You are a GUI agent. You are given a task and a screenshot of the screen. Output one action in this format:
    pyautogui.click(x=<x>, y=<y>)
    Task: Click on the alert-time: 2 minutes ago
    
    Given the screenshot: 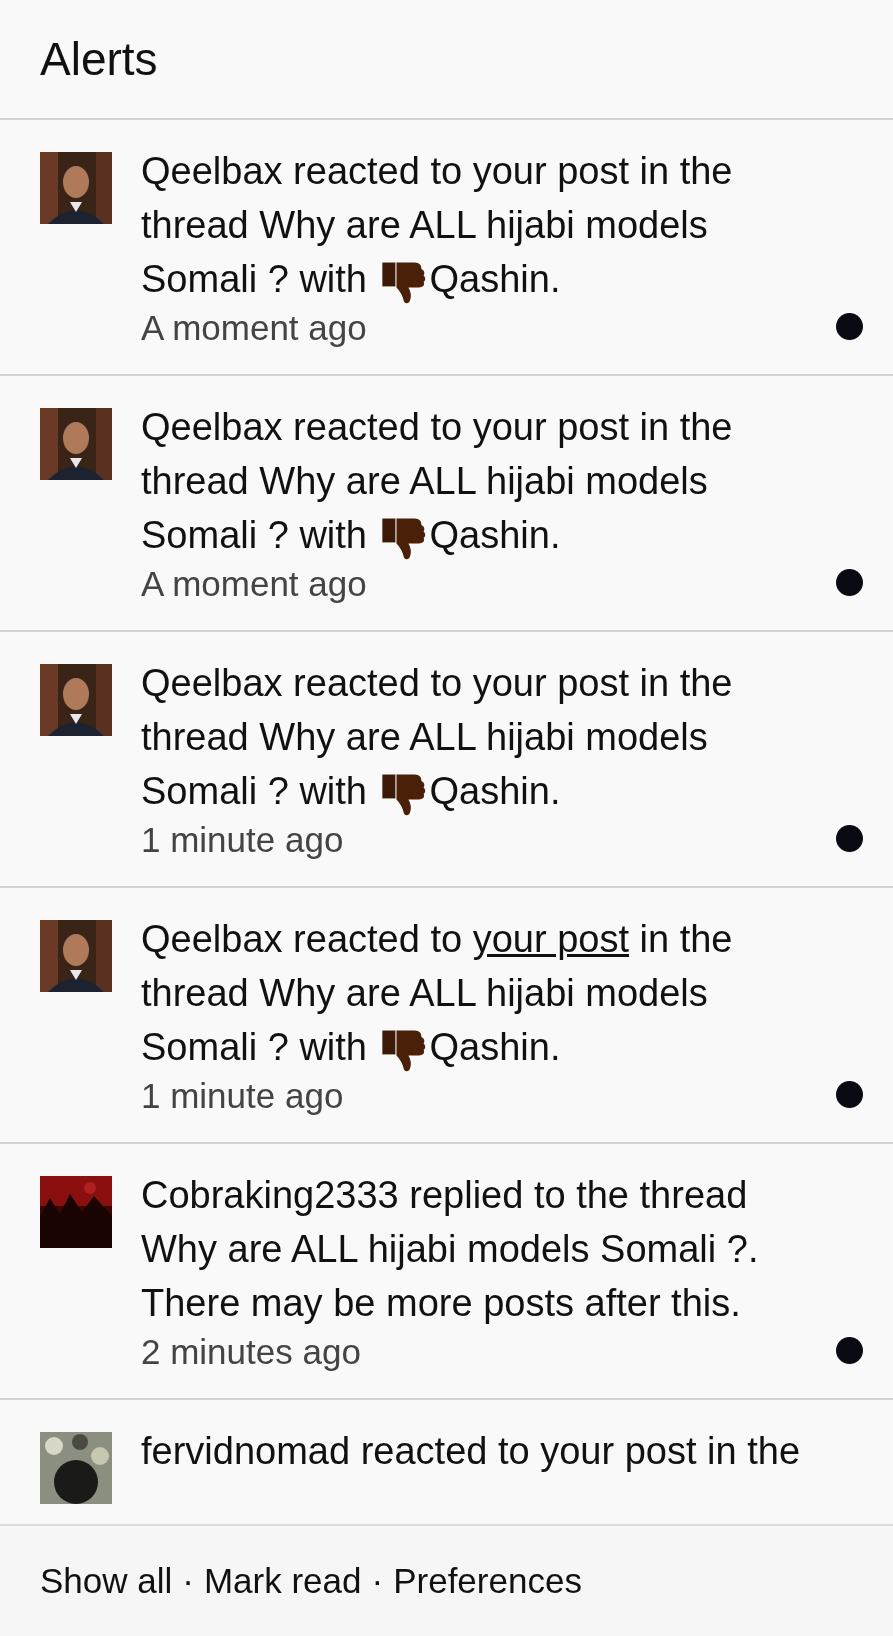 What is the action you would take?
    pyautogui.click(x=251, y=1352)
    